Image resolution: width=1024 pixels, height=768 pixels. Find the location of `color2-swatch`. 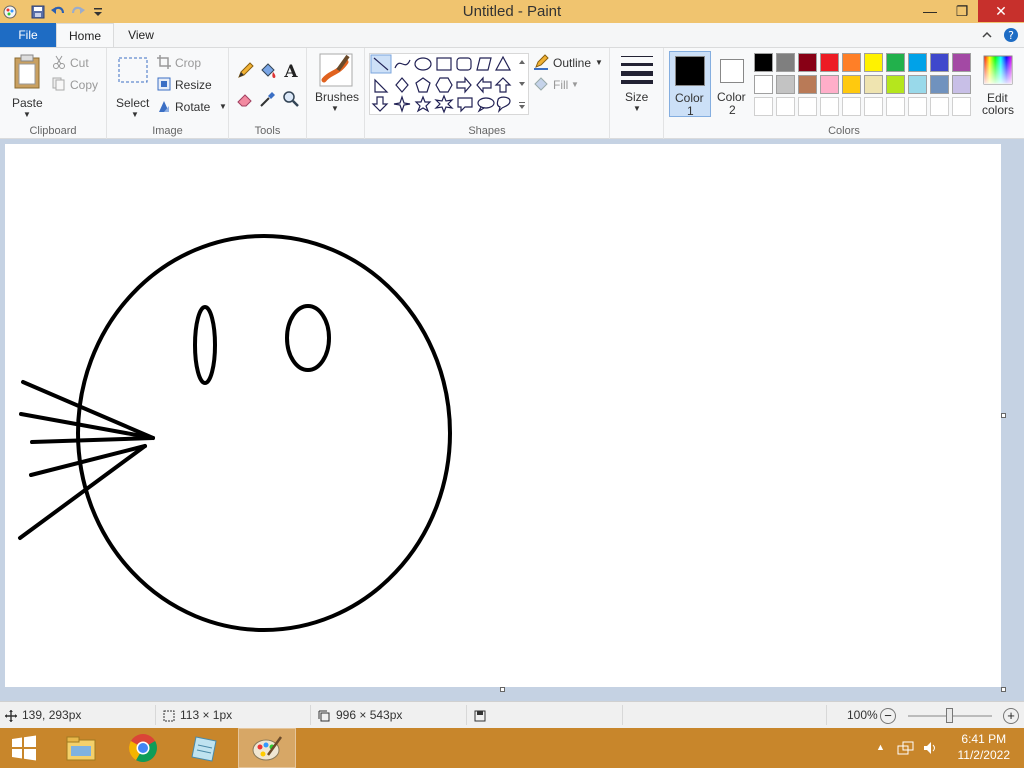

color2-swatch is located at coordinates (732, 71).